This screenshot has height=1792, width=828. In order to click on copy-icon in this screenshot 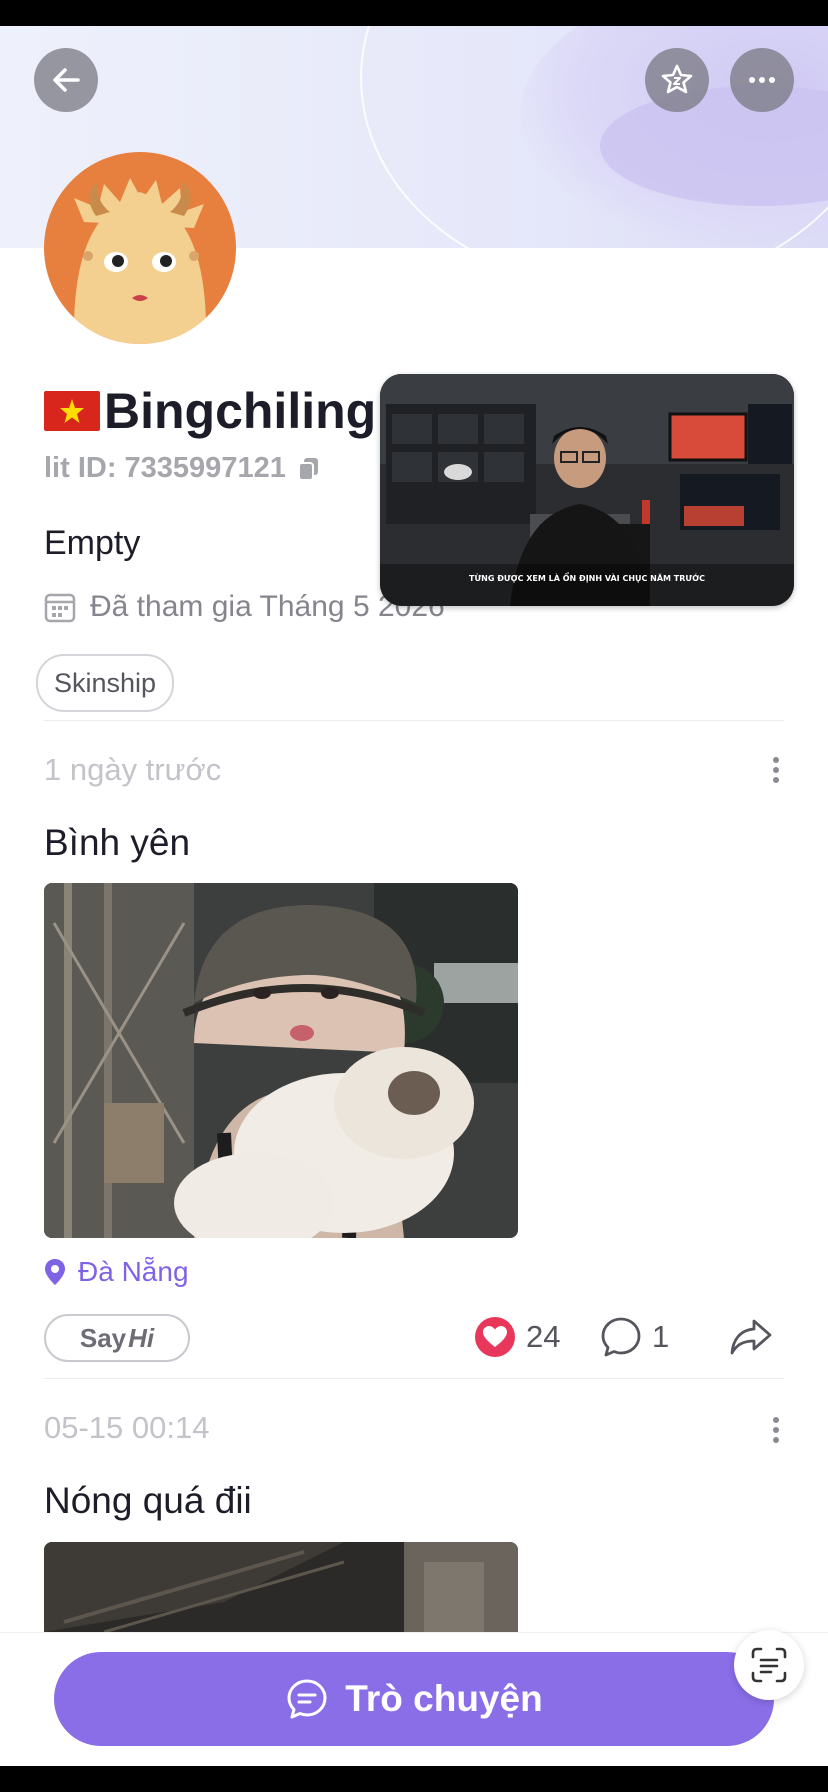, I will do `click(309, 469)`.